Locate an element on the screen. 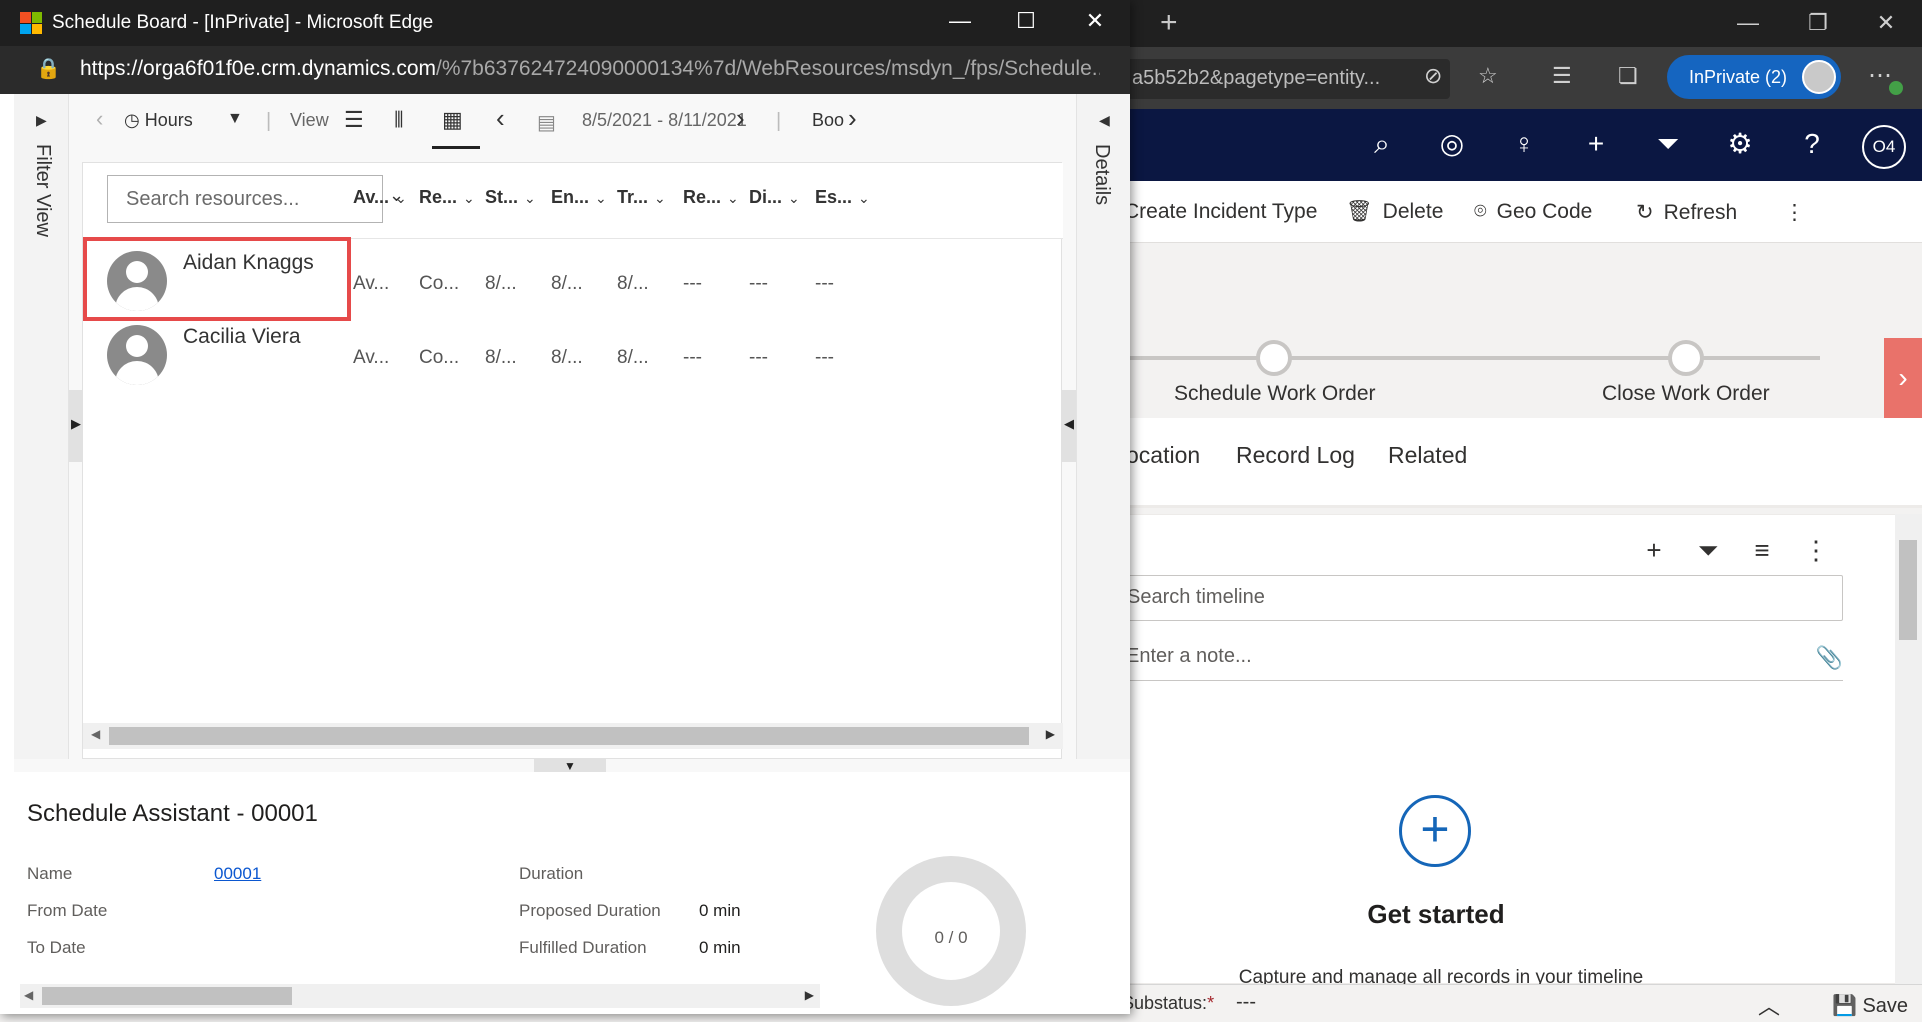  create-incident-type-button: Create Incident Type is located at coordinates (1220, 212).